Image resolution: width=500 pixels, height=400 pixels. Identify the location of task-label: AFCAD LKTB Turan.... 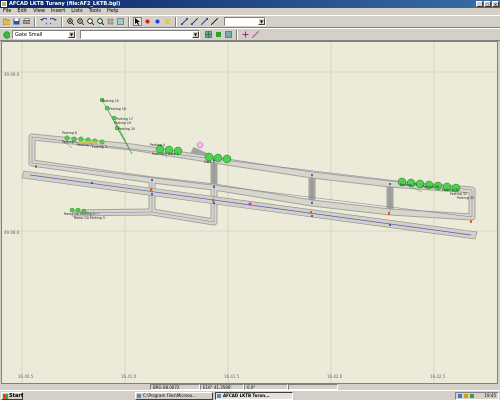
(246, 395).